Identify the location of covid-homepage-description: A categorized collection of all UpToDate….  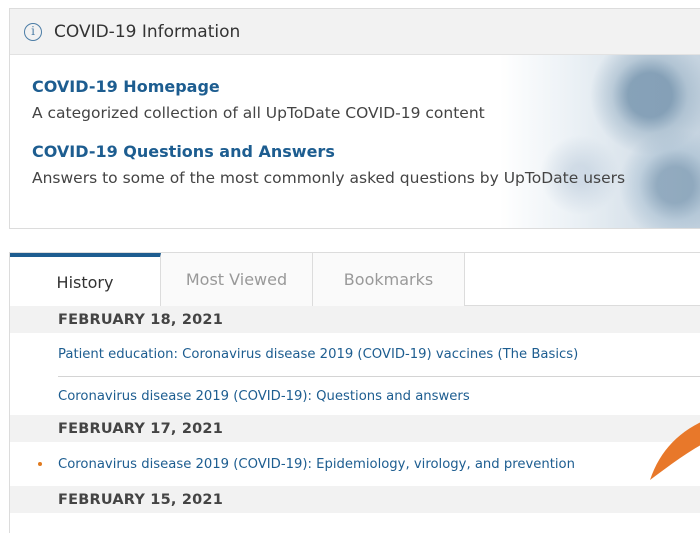
(258, 113).